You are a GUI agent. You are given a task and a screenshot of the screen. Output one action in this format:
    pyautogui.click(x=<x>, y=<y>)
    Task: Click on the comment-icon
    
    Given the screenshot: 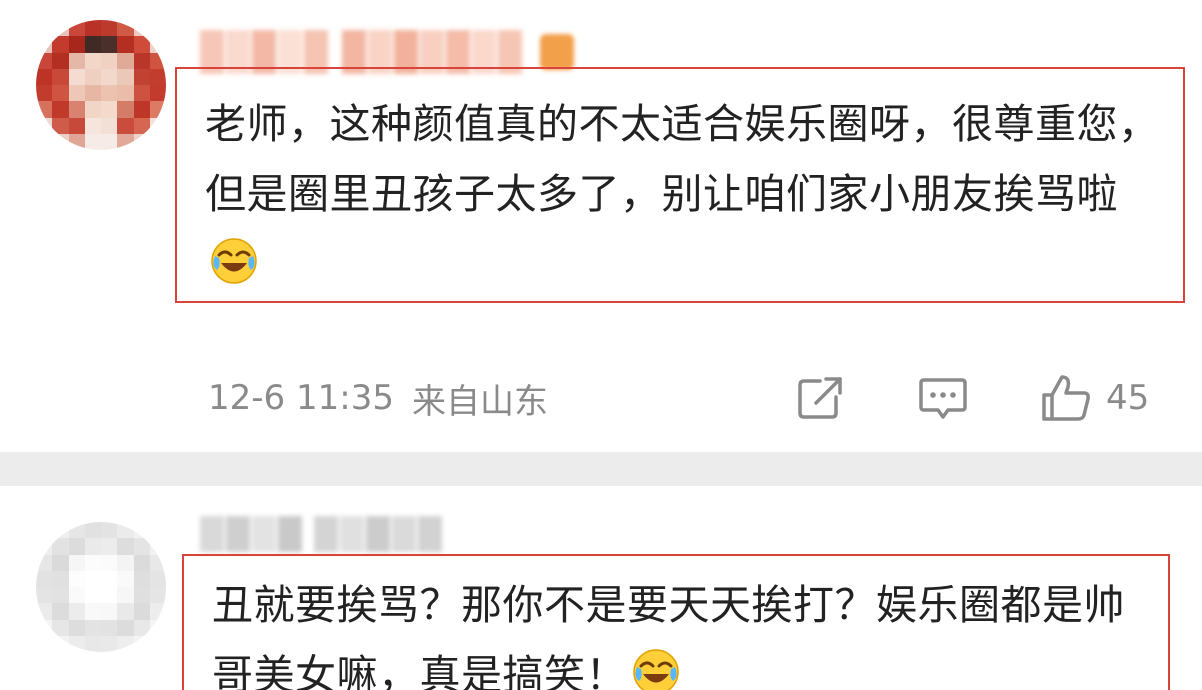 What is the action you would take?
    pyautogui.click(x=943, y=398)
    